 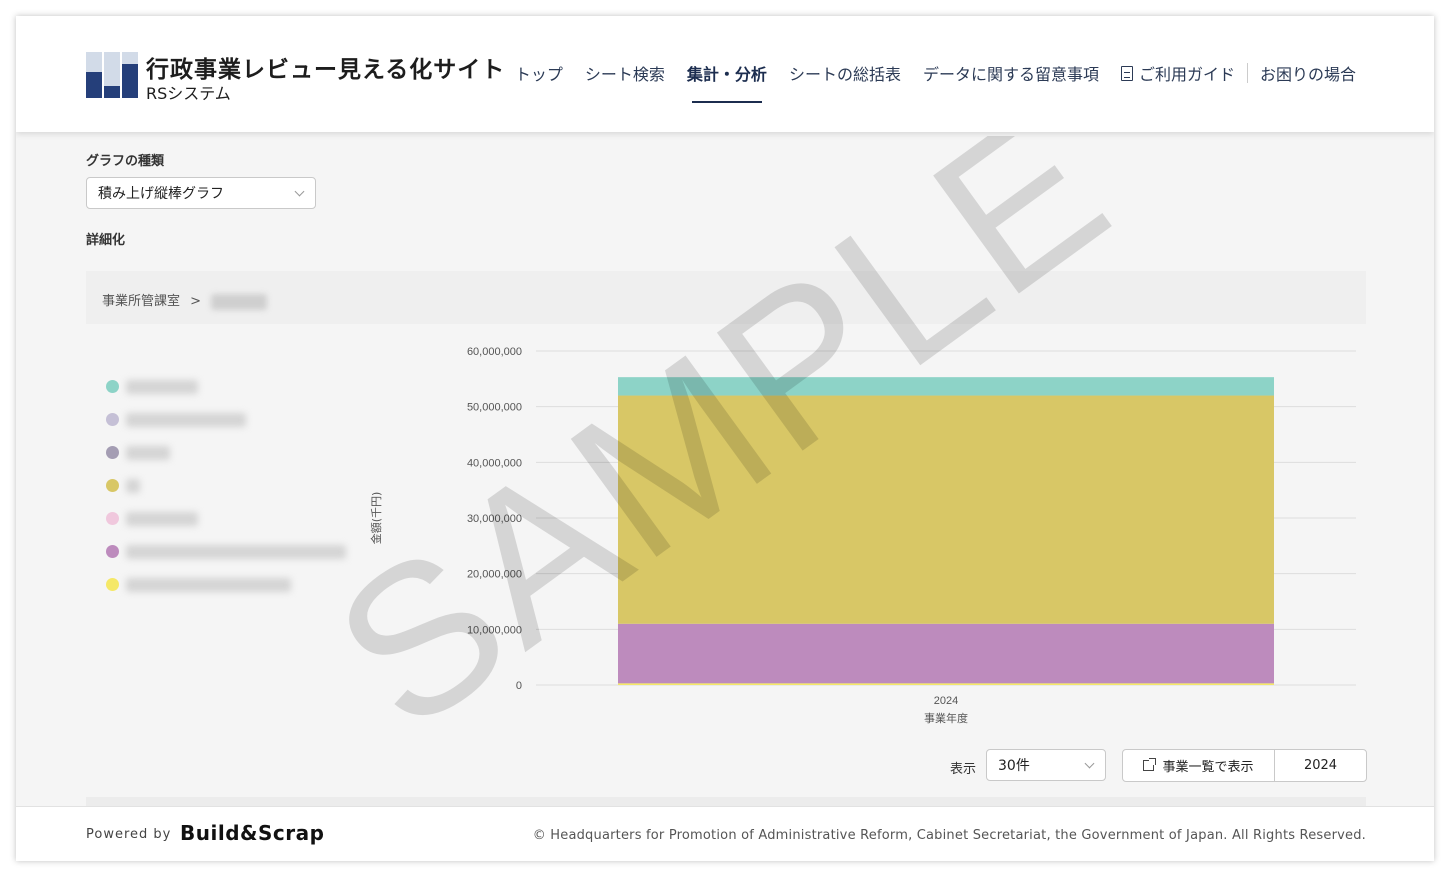 I want to click on y-tick-label: 30,000,000, so click(x=494, y=519).